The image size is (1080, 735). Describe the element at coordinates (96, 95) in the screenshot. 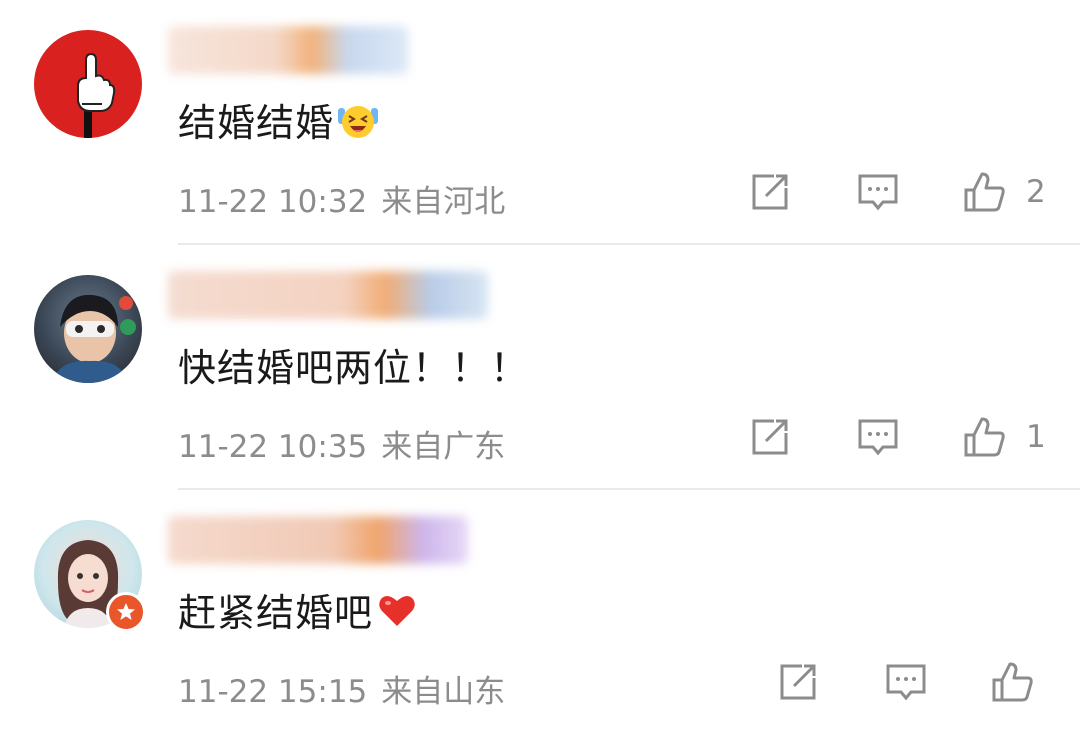

I see `pointing-hand-avatar-icon` at that location.